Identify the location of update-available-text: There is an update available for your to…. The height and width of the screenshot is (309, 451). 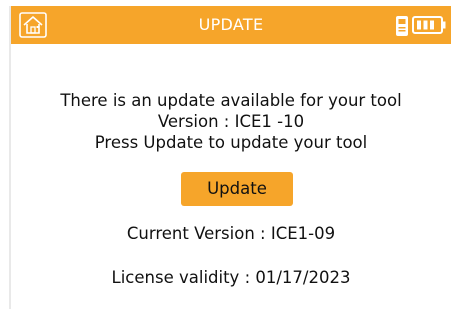
(231, 100).